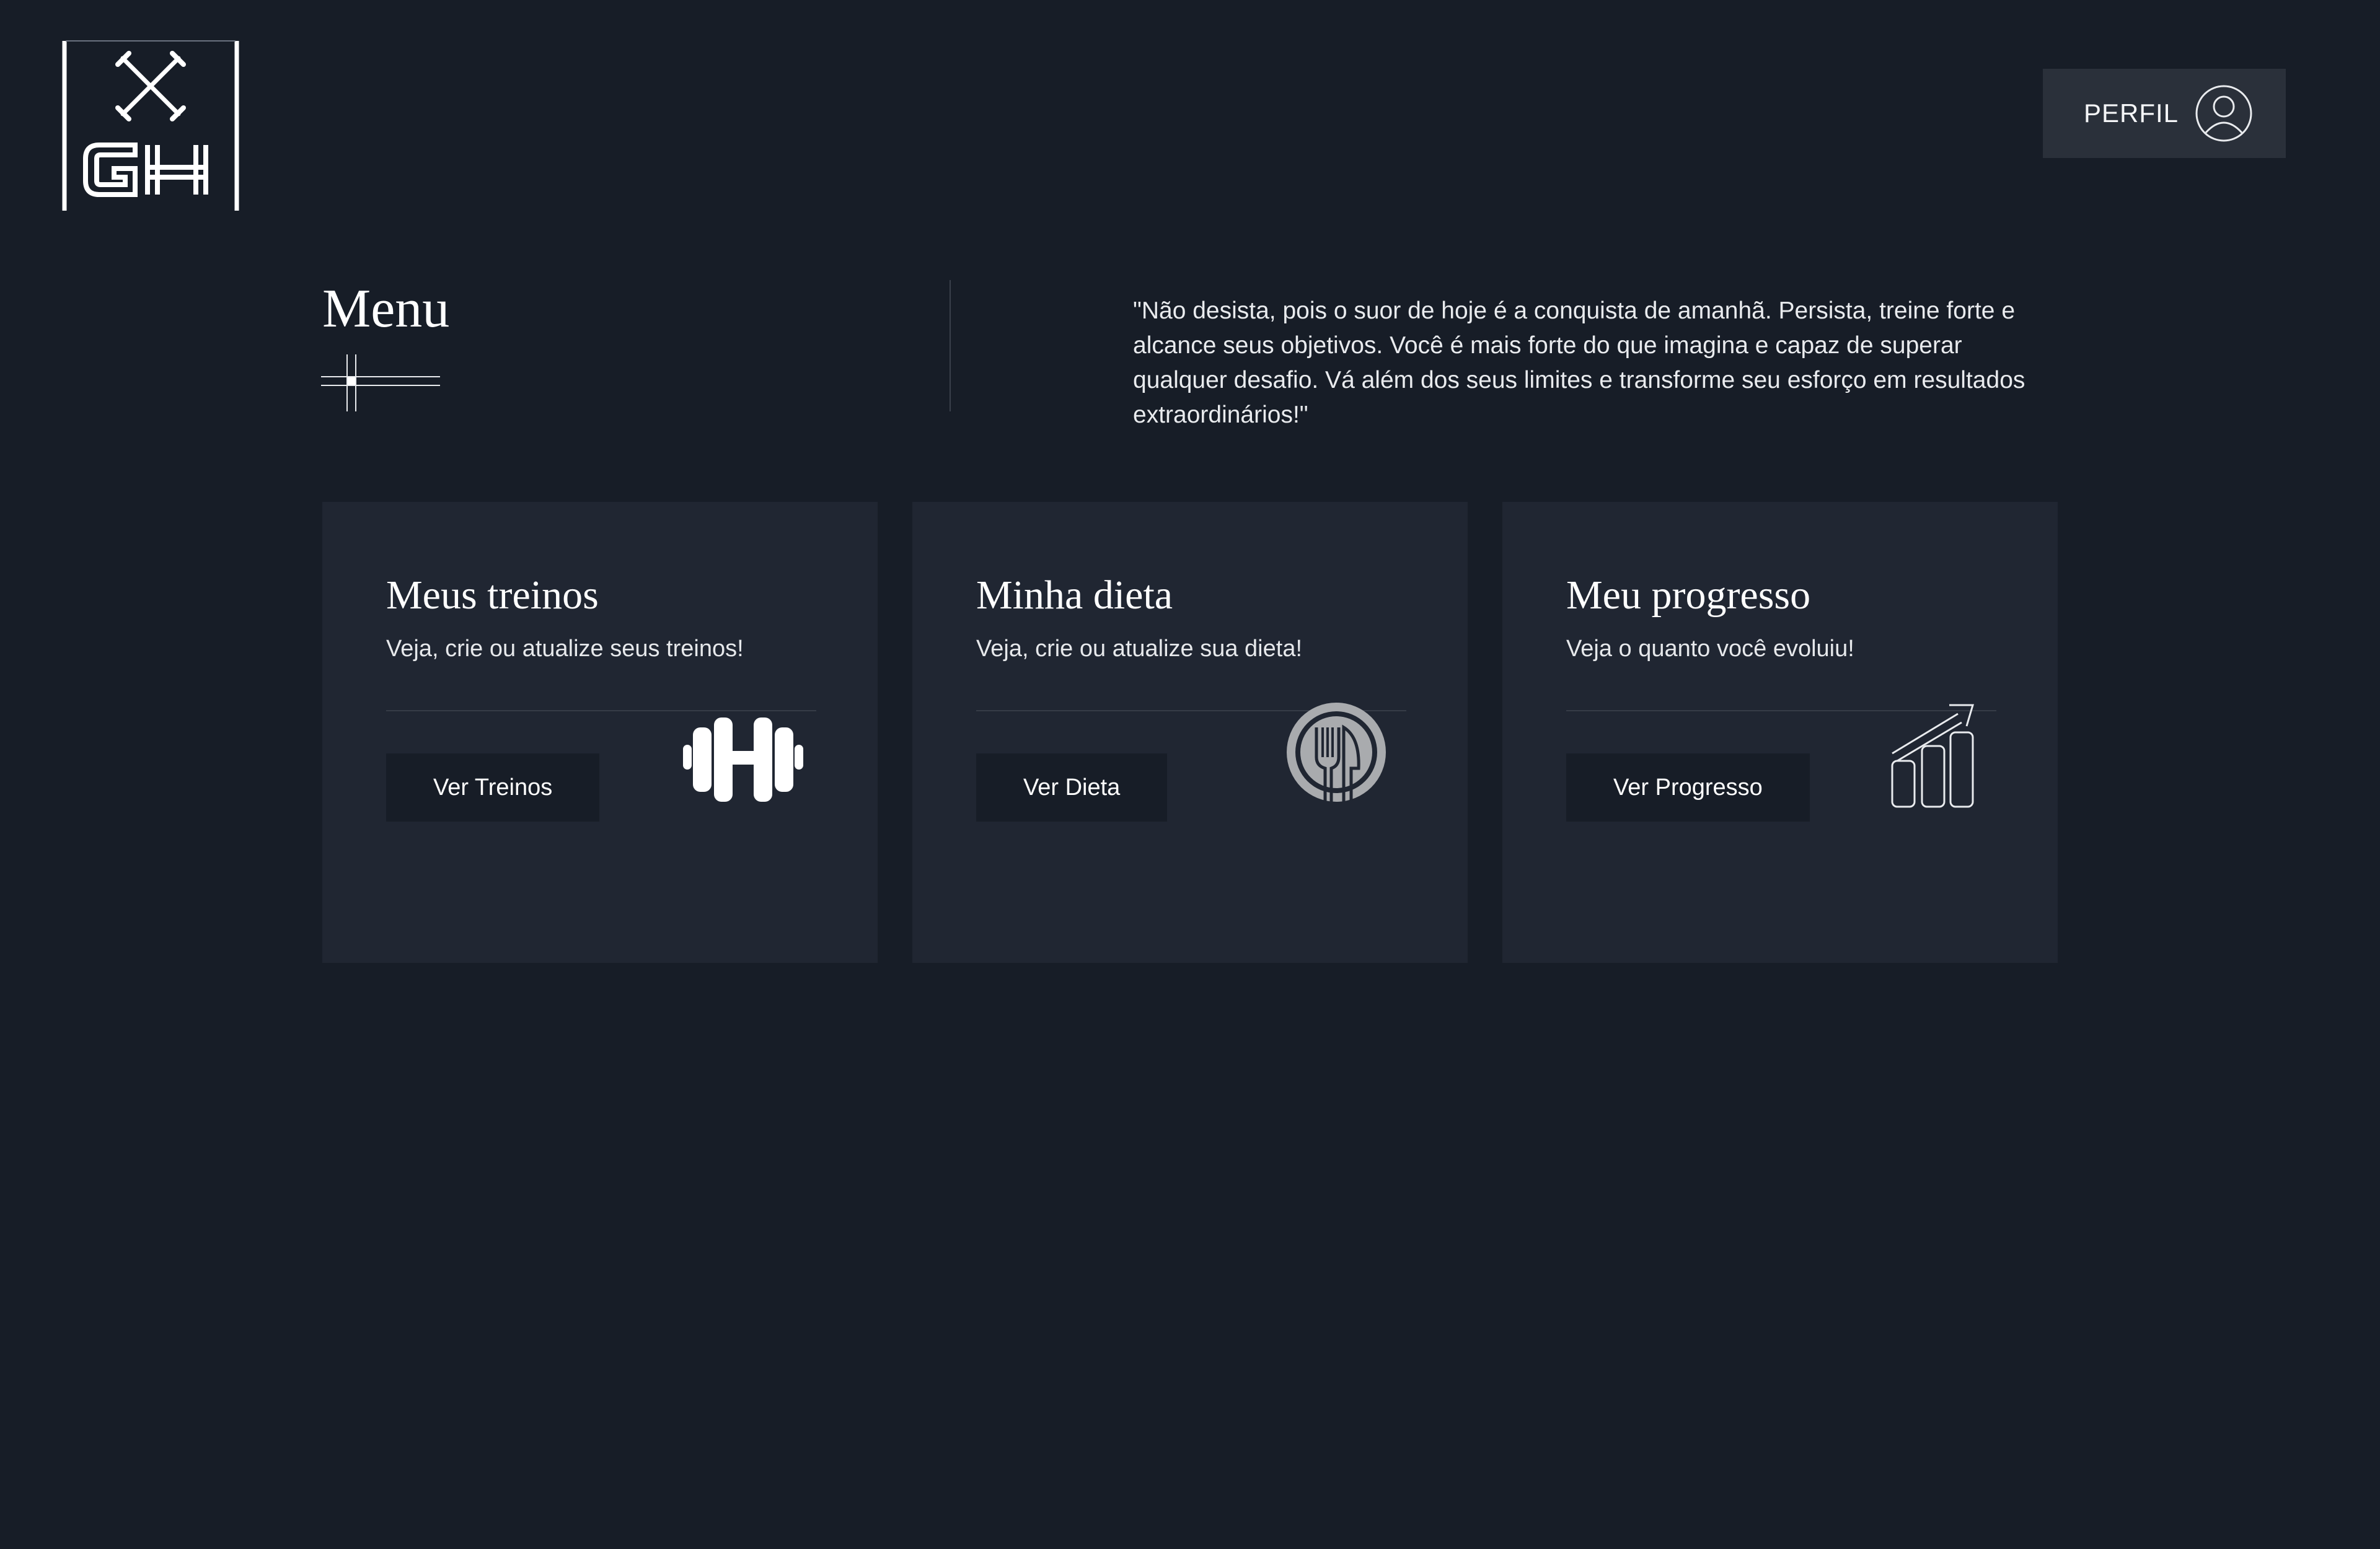  Describe the element at coordinates (1336, 762) in the screenshot. I see `plate-fork-knife-icon` at that location.